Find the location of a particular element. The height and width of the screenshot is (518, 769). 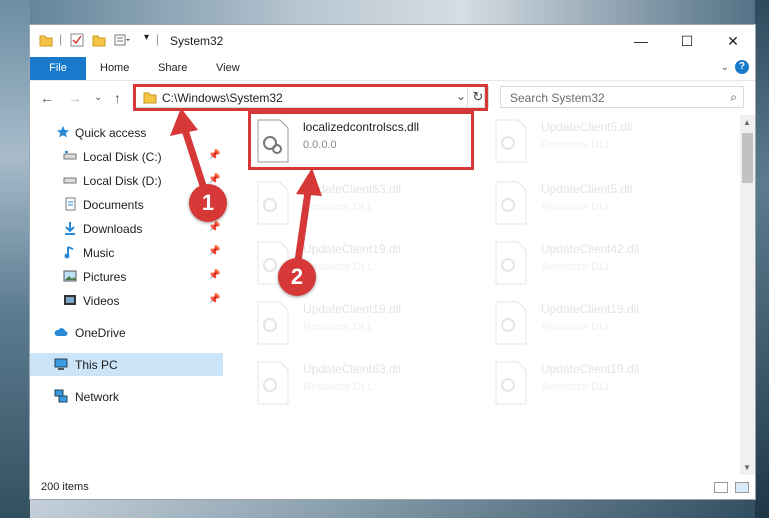

arrow-to-file is located at coordinates (307, 220).